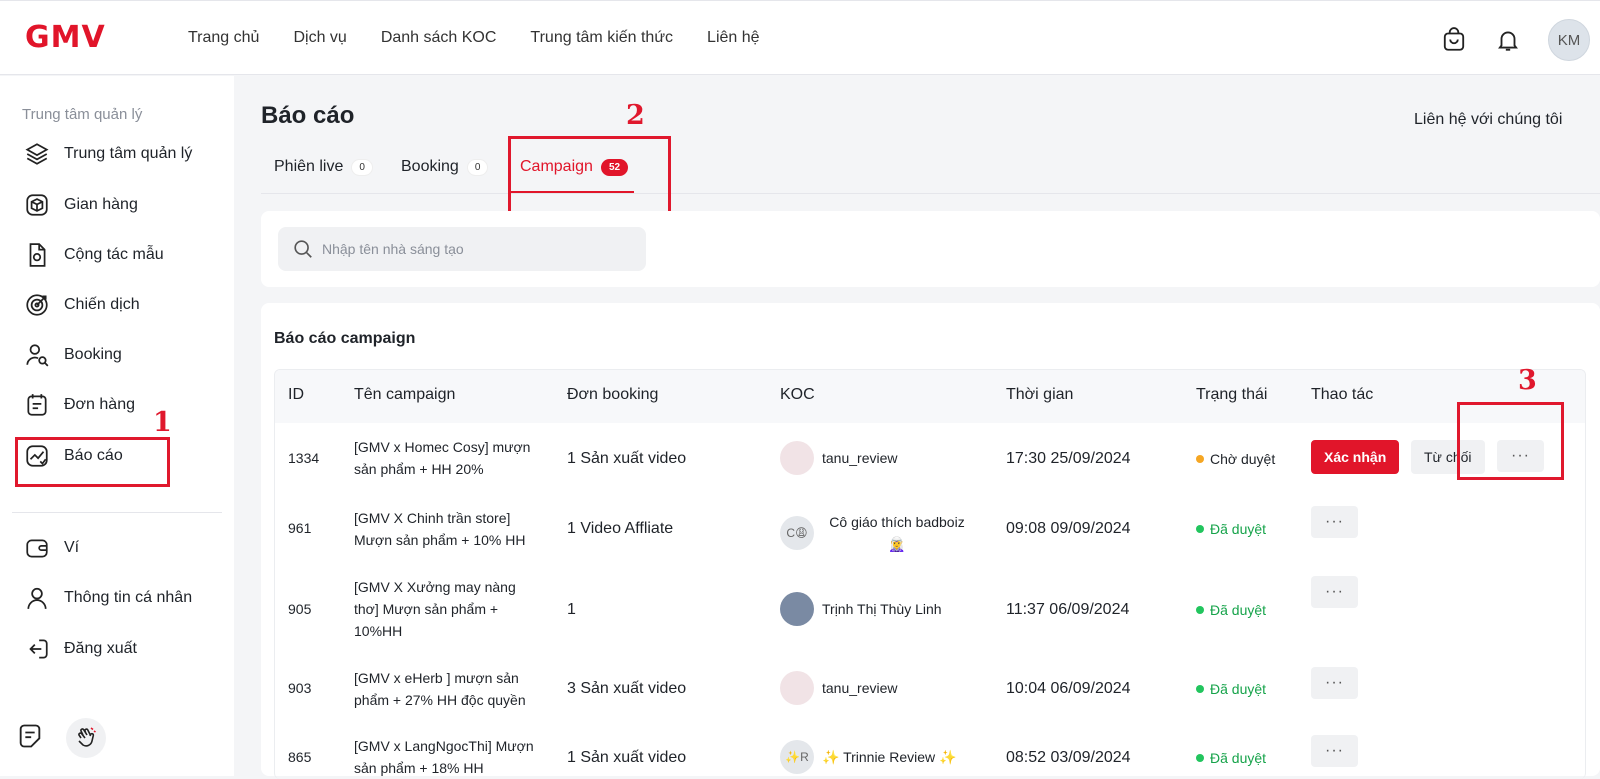  I want to click on sidebar-item-samples: Cộng tác mẫu, so click(94, 255).